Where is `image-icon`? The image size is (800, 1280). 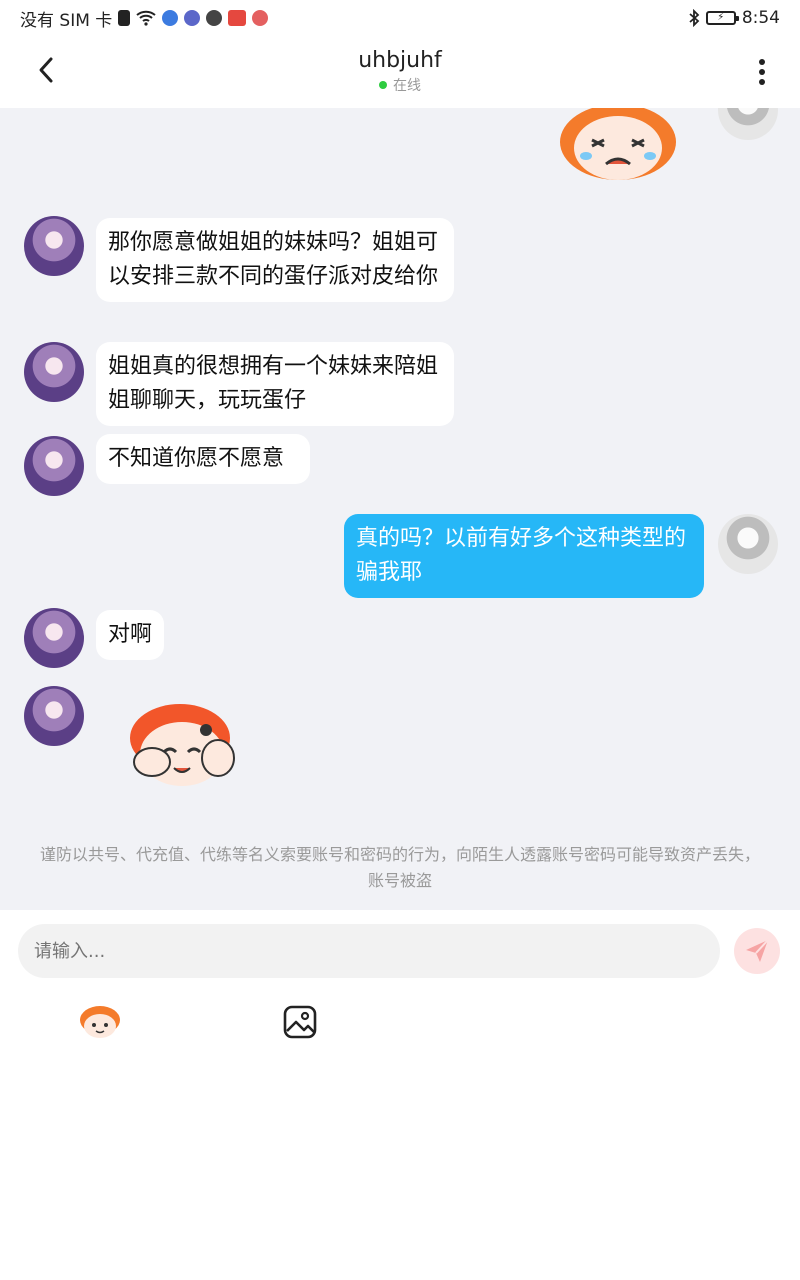 image-icon is located at coordinates (300, 1022).